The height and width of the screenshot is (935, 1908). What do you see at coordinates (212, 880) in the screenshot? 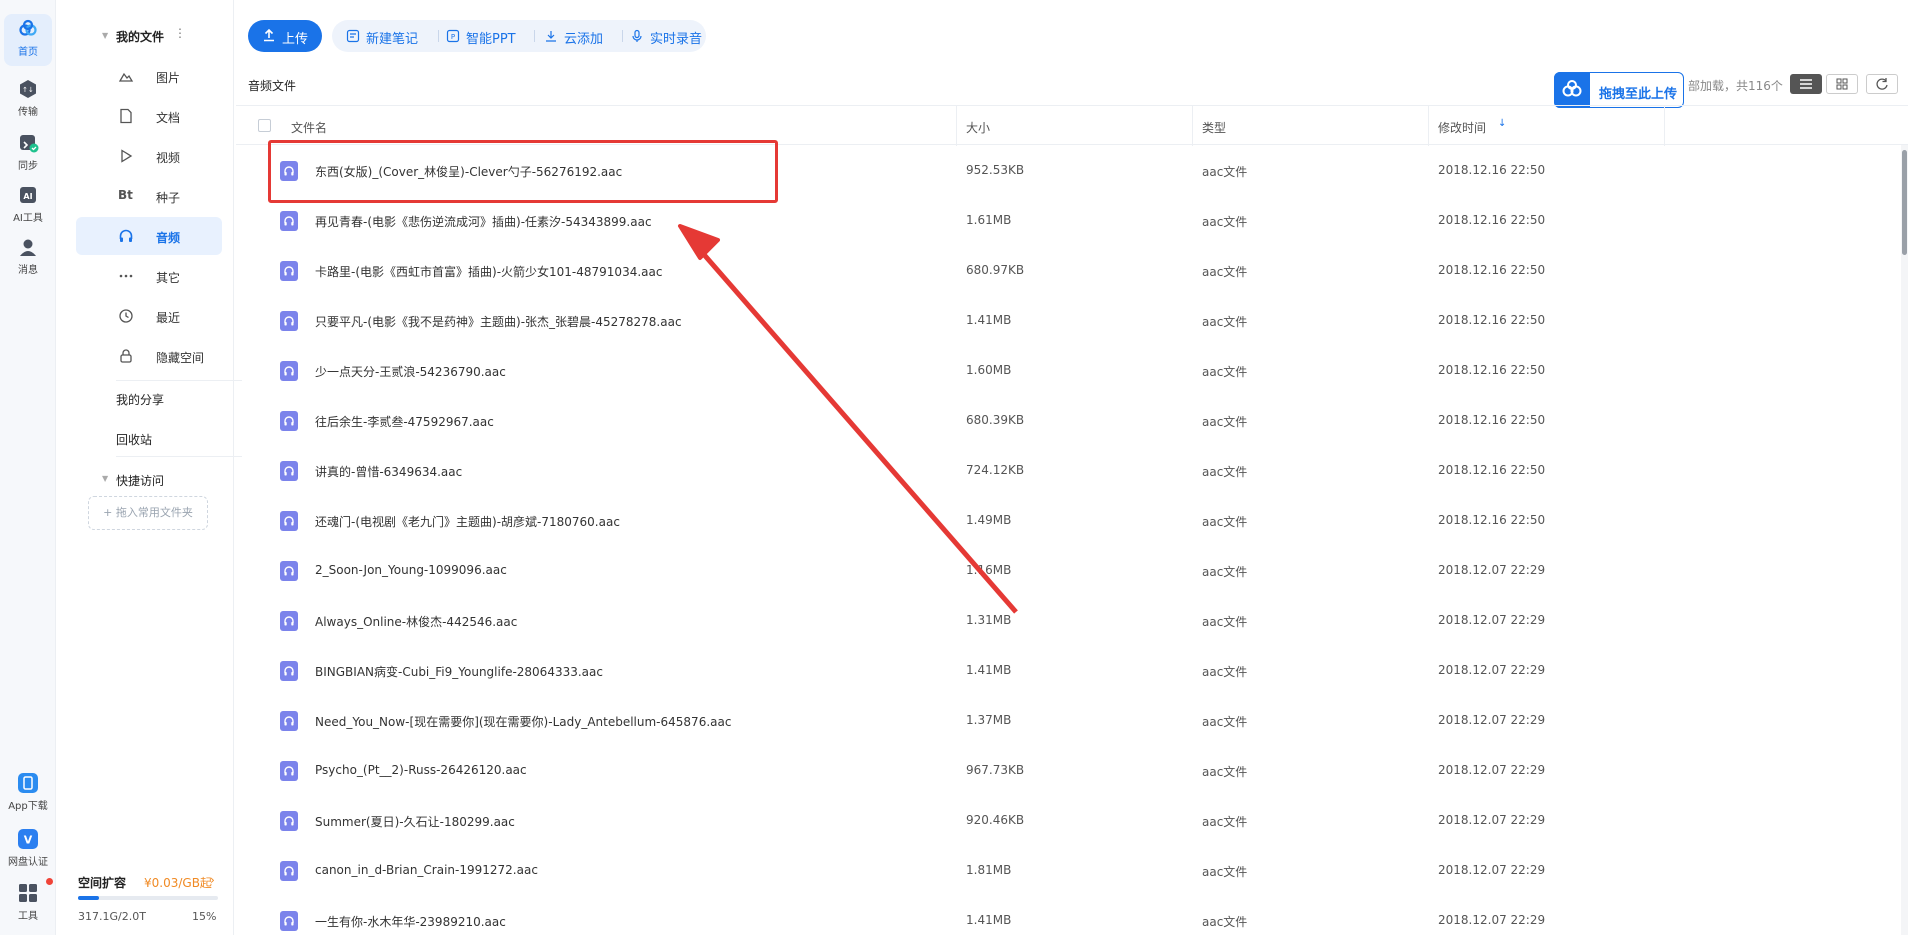
I see `chevron-right-icon: ›` at bounding box center [212, 880].